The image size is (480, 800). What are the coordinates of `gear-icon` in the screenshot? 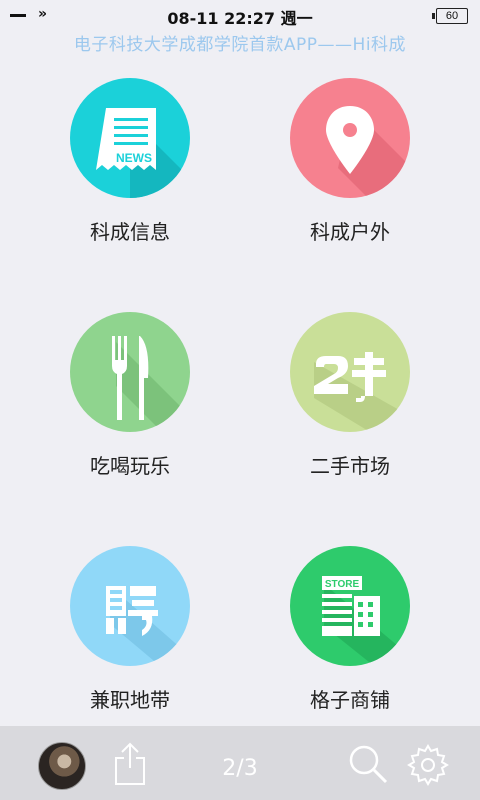 It's located at (428, 764).